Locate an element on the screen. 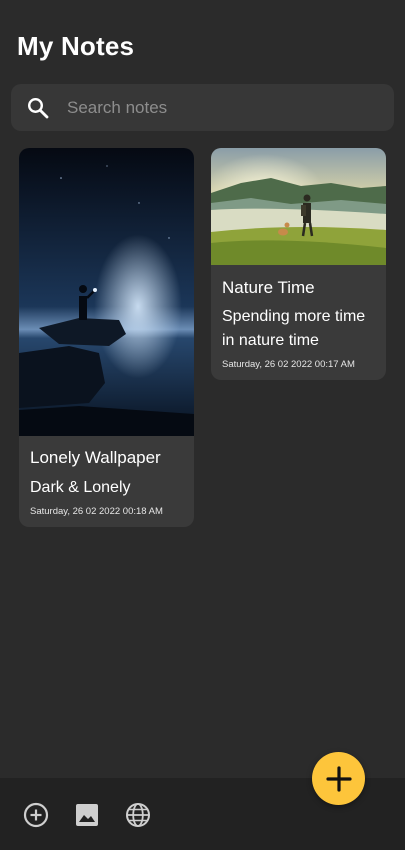 Image resolution: width=405 pixels, height=850 pixels. note-title: Lonely Wallpaper is located at coordinates (95, 457).